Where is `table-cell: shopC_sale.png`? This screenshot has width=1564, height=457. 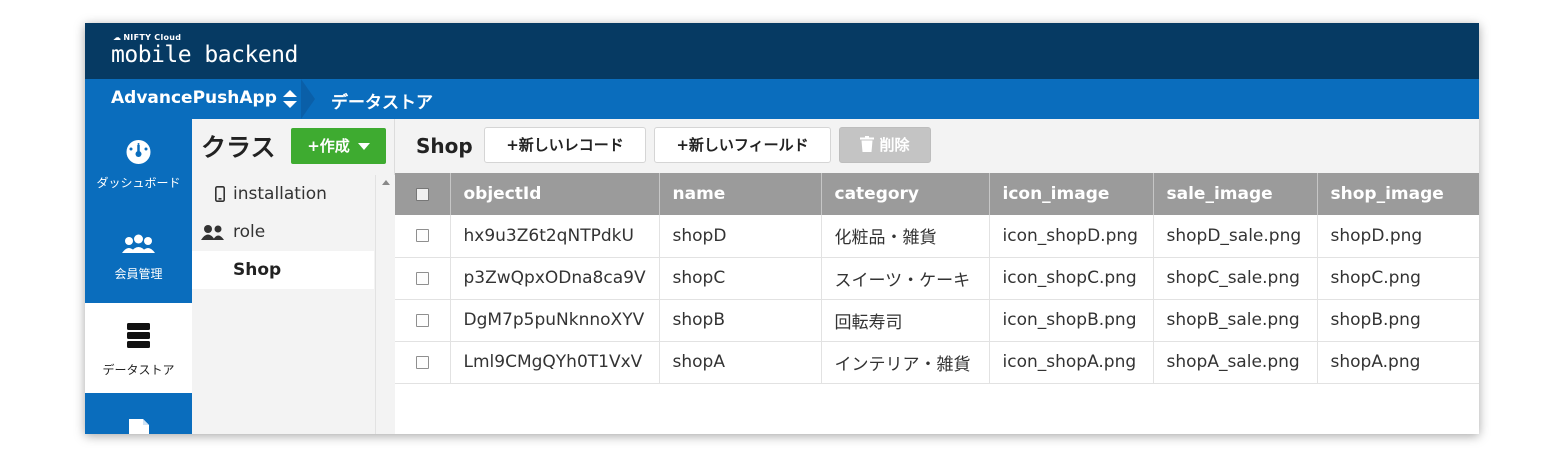
table-cell: shopC_sale.png is located at coordinates (1235, 278).